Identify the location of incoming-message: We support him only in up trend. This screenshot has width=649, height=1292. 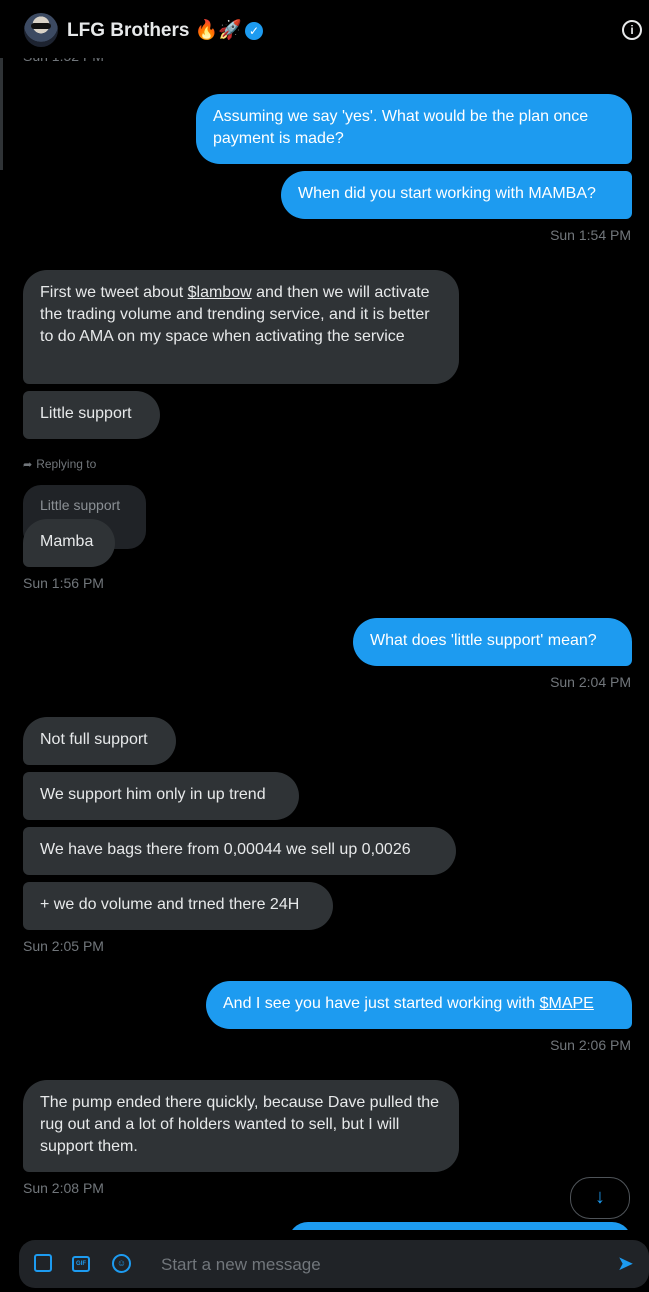
(161, 796).